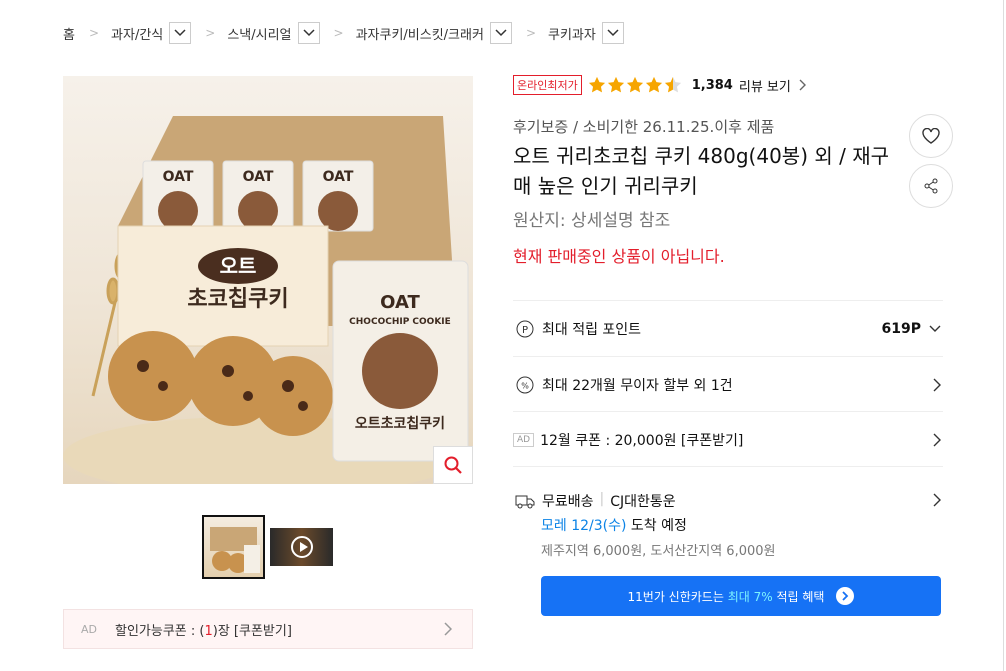 This screenshot has width=1006, height=671. What do you see at coordinates (525, 501) in the screenshot?
I see `truck-icon` at bounding box center [525, 501].